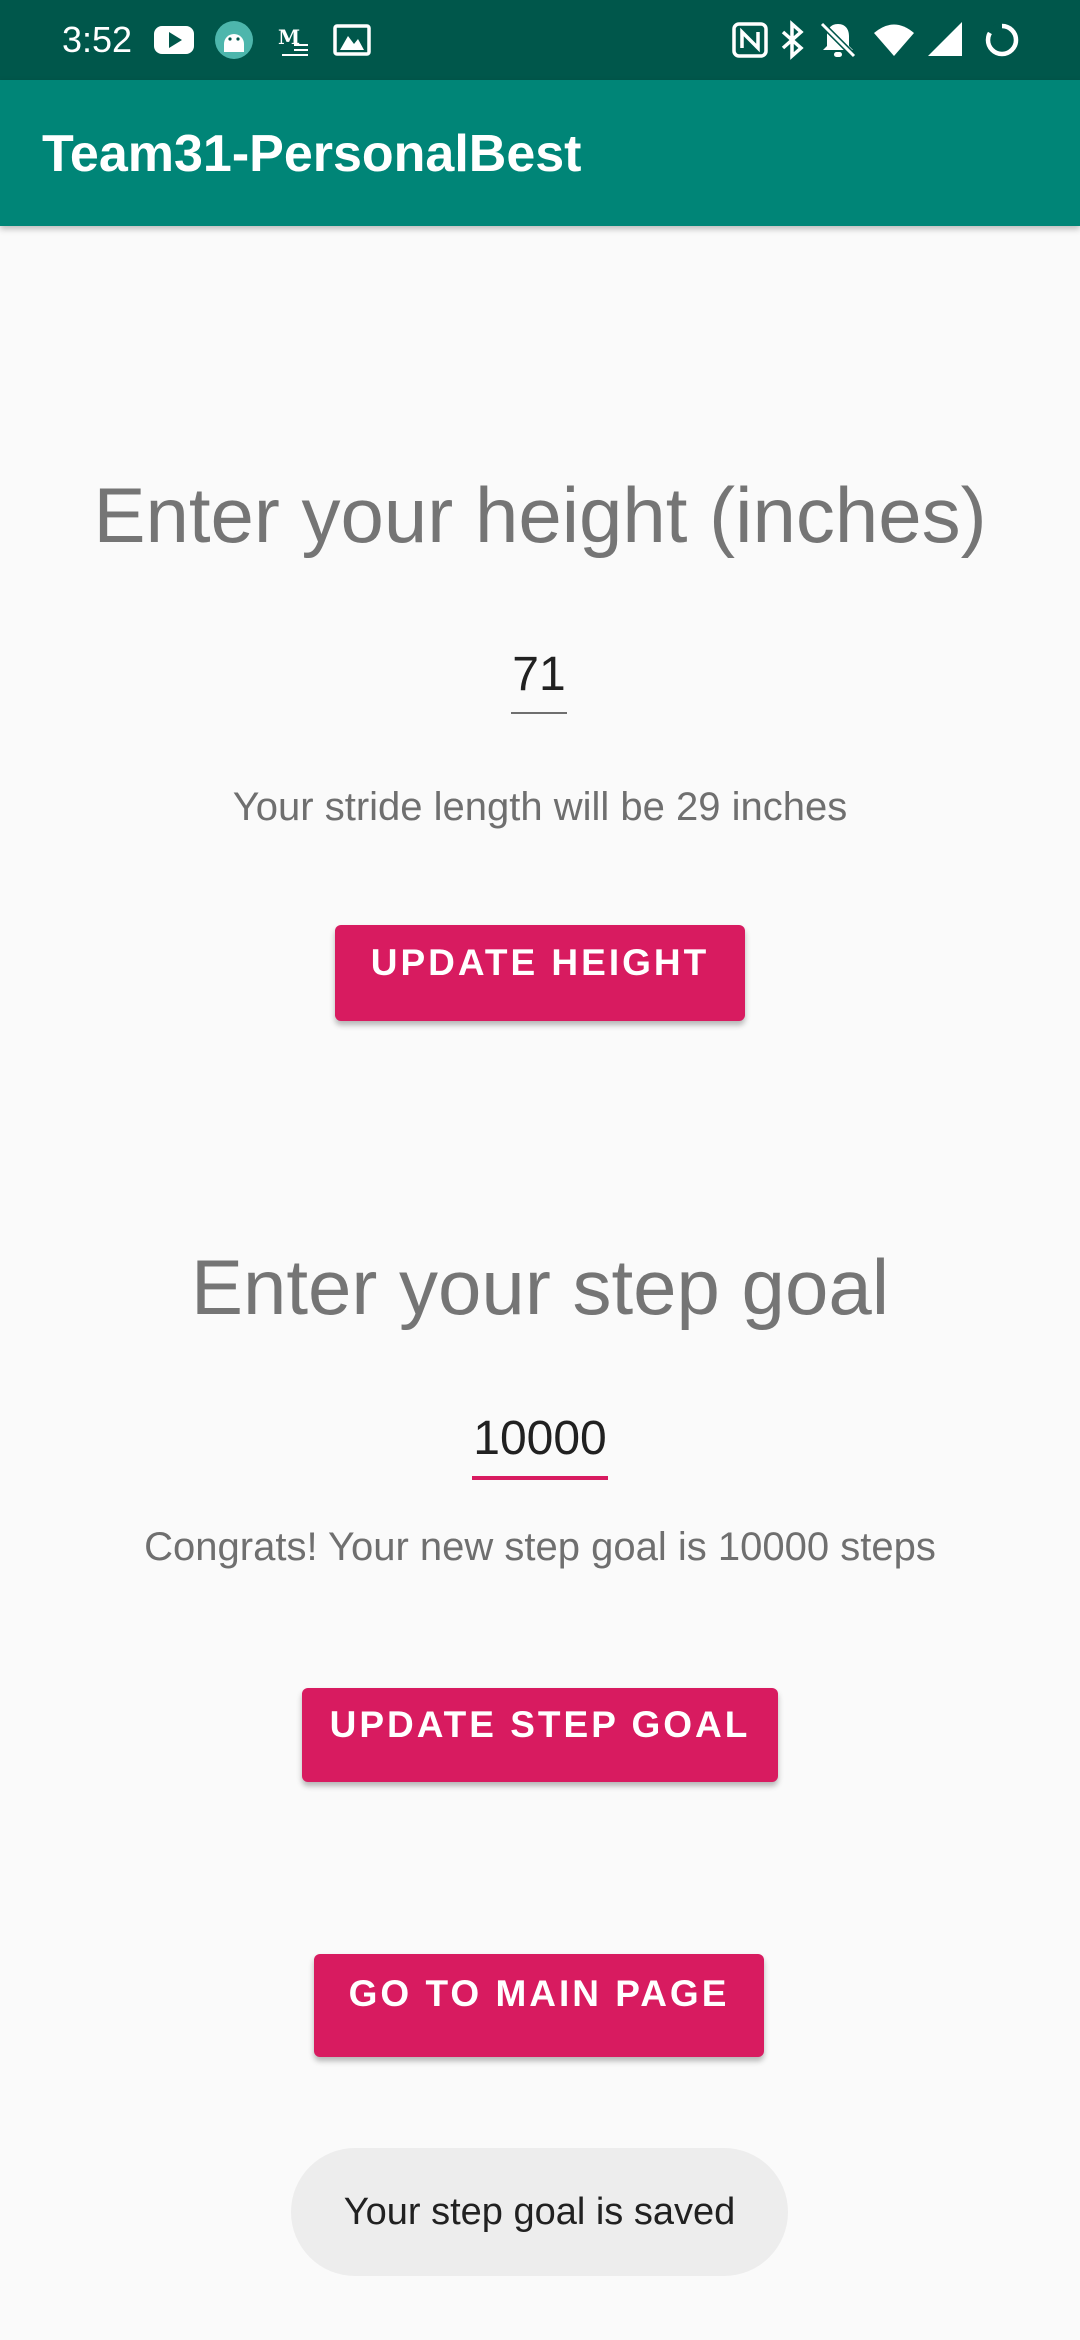 The width and height of the screenshot is (1080, 2340). I want to click on toast-message: Your step goal is saved, so click(539, 2212).